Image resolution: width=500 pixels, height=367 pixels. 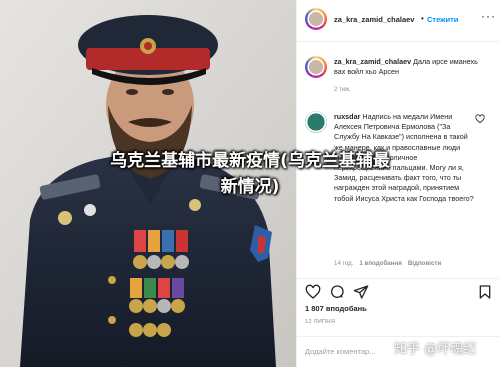 I want to click on author-avatar, so click(x=316, y=19).